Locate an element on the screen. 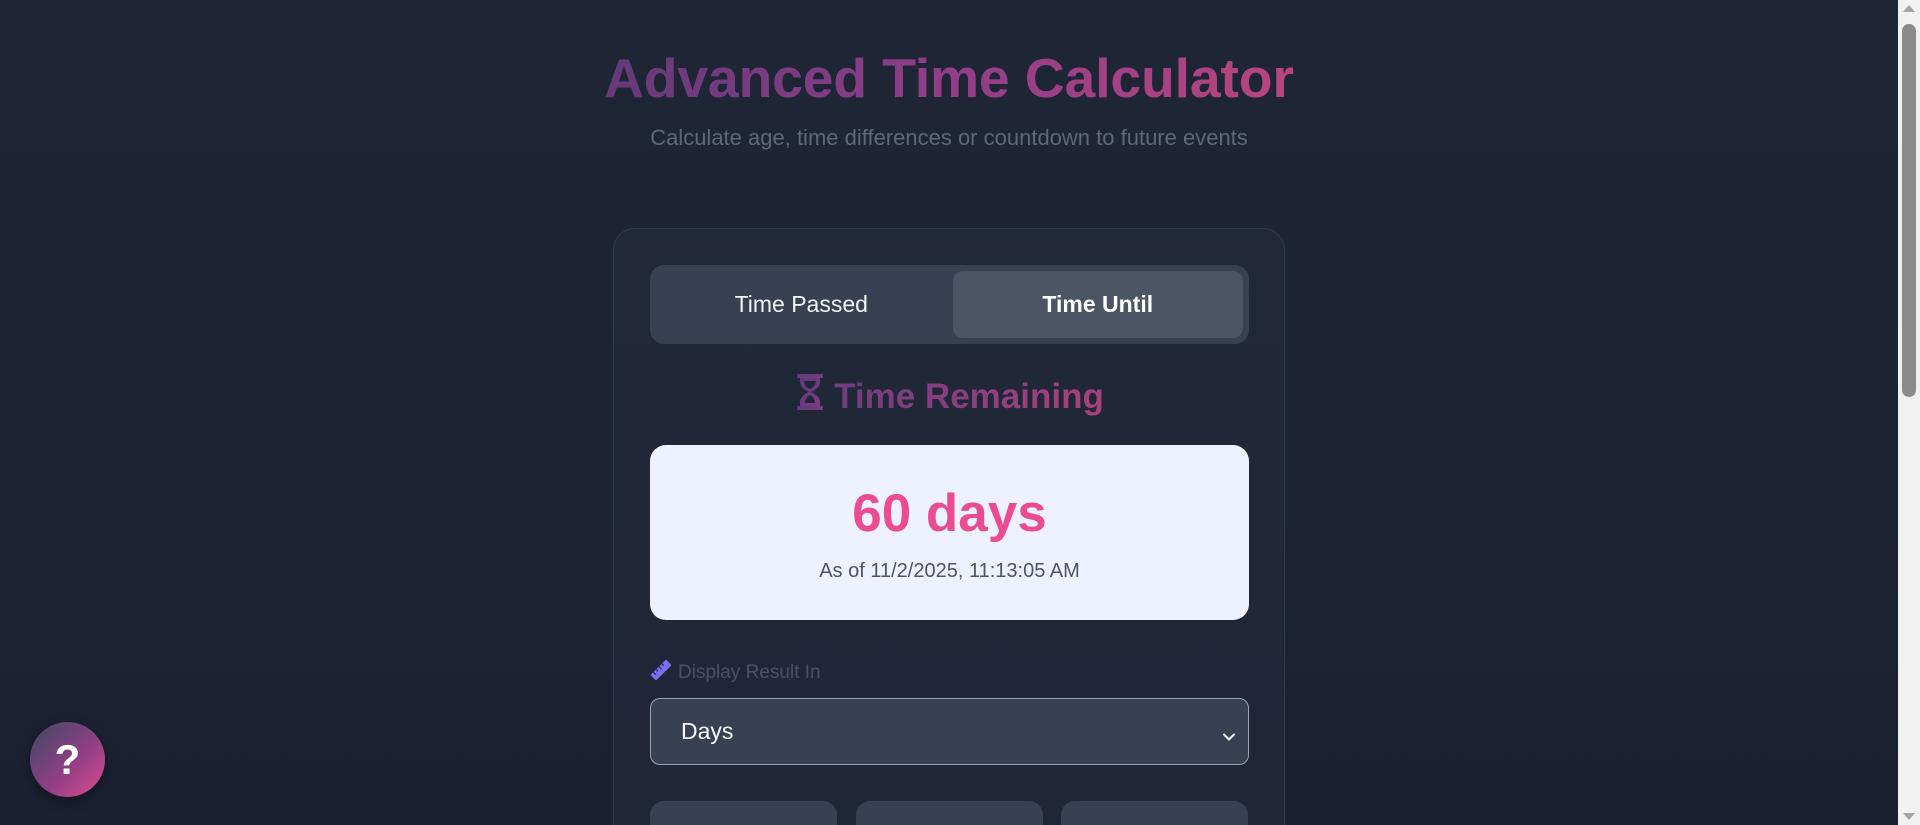  tab-time-passed: Time Passed is located at coordinates (801, 304).